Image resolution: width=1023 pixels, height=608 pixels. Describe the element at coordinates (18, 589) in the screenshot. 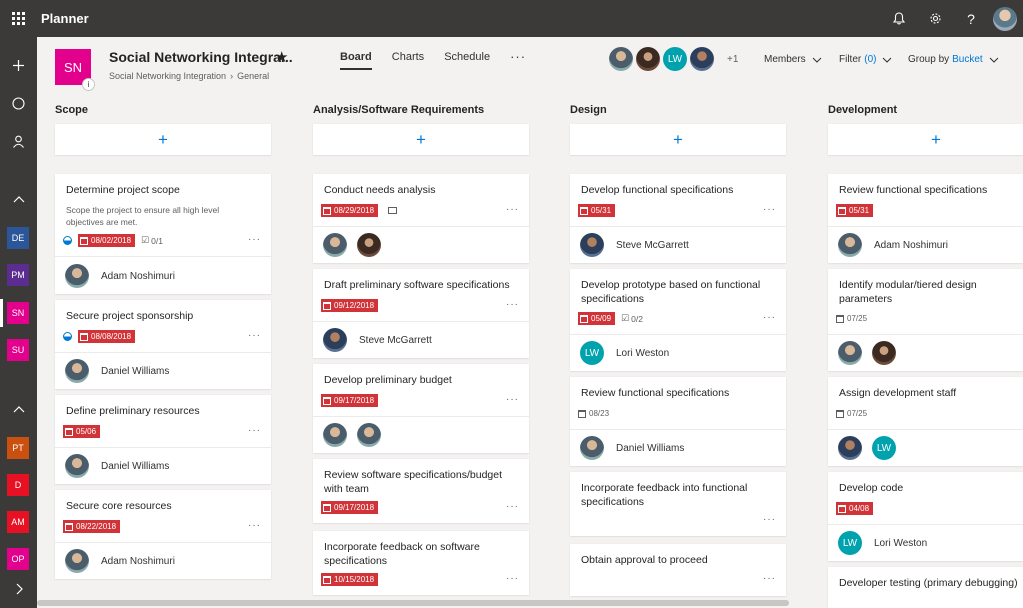

I see `chevron-right-icon` at that location.